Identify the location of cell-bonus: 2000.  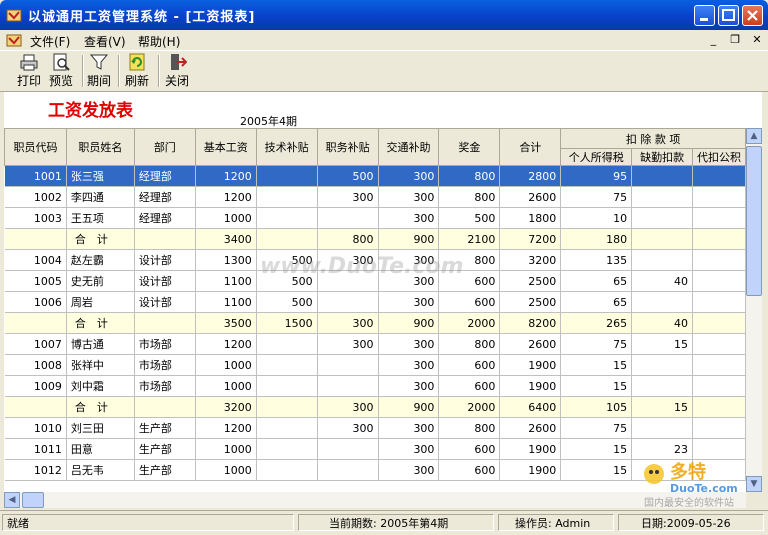
(469, 407).